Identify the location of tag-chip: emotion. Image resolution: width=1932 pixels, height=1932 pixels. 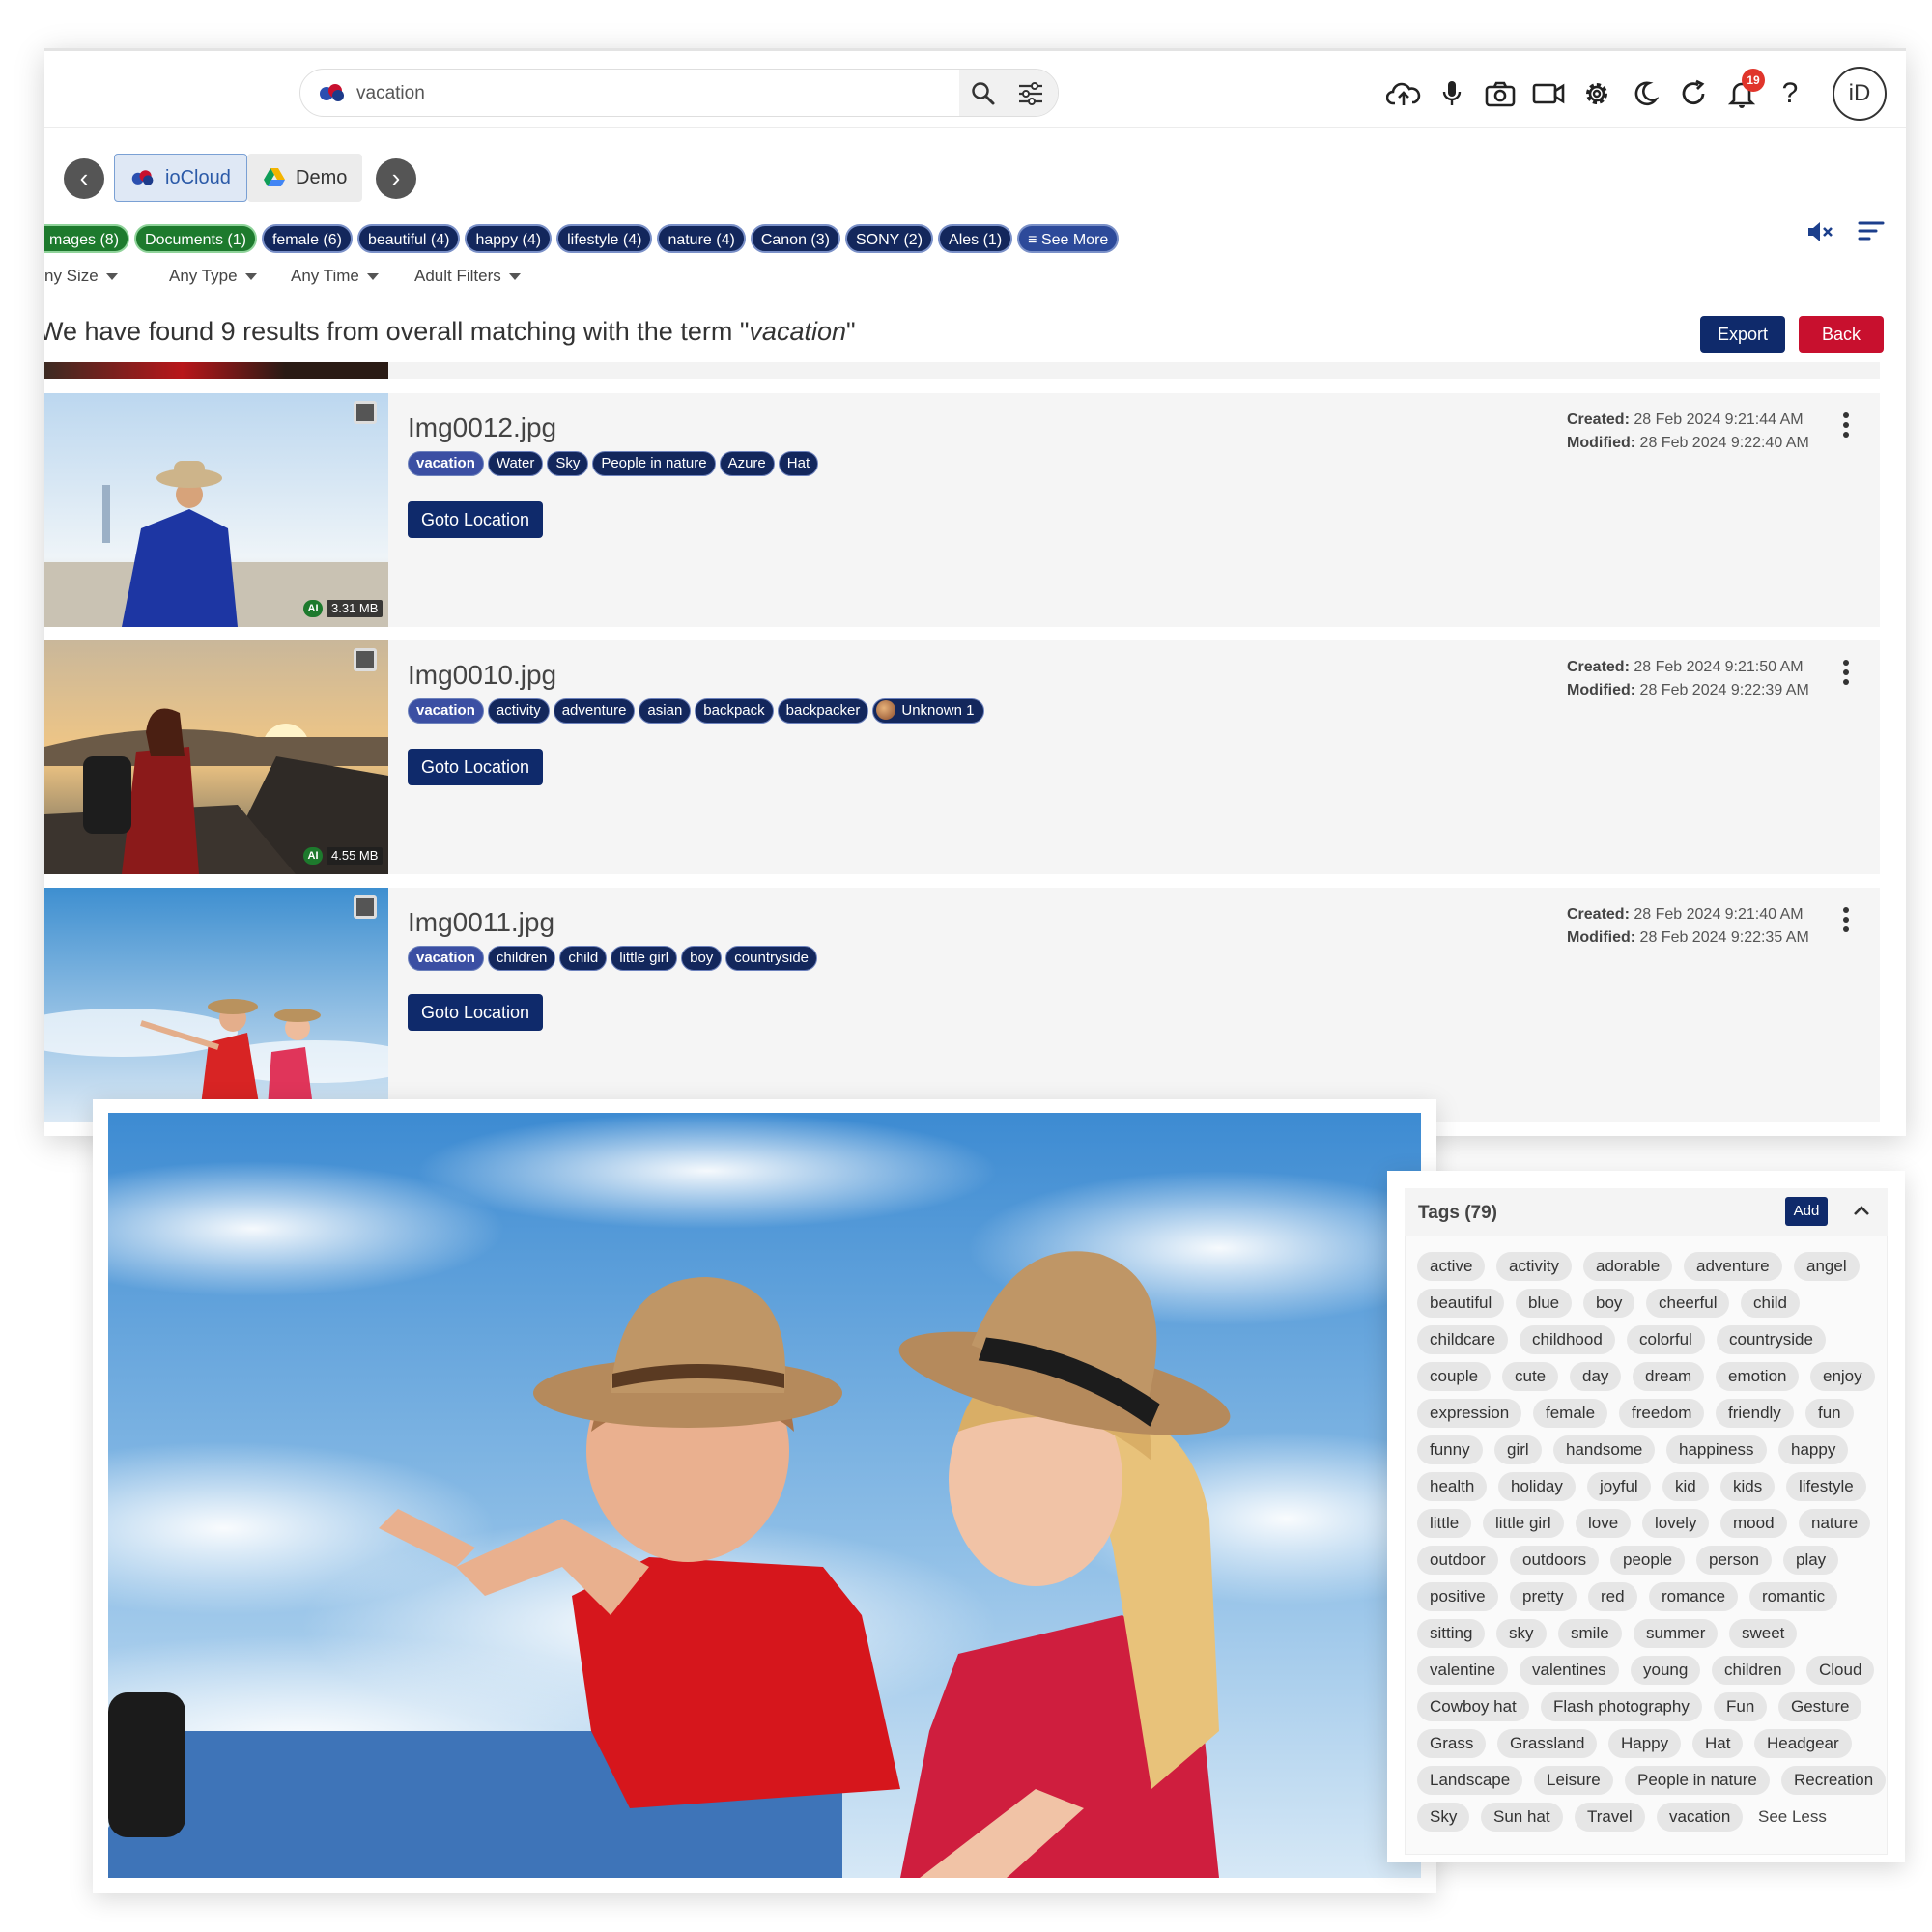
(1758, 1376).